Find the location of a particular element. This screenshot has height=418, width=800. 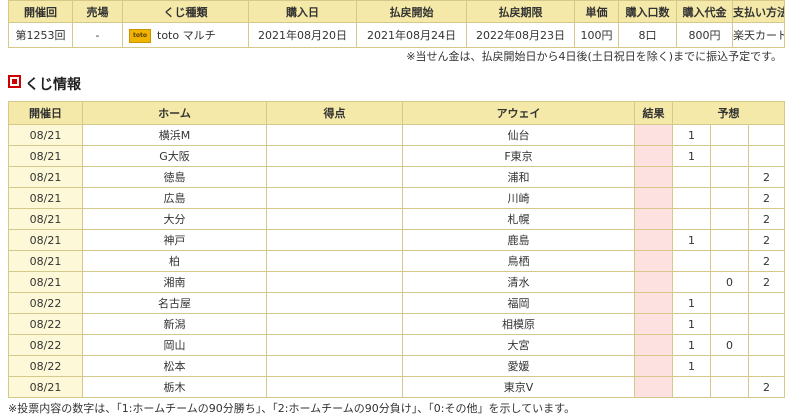

table-row: 08/21 横浜M 仙台 1 is located at coordinates (397, 135).